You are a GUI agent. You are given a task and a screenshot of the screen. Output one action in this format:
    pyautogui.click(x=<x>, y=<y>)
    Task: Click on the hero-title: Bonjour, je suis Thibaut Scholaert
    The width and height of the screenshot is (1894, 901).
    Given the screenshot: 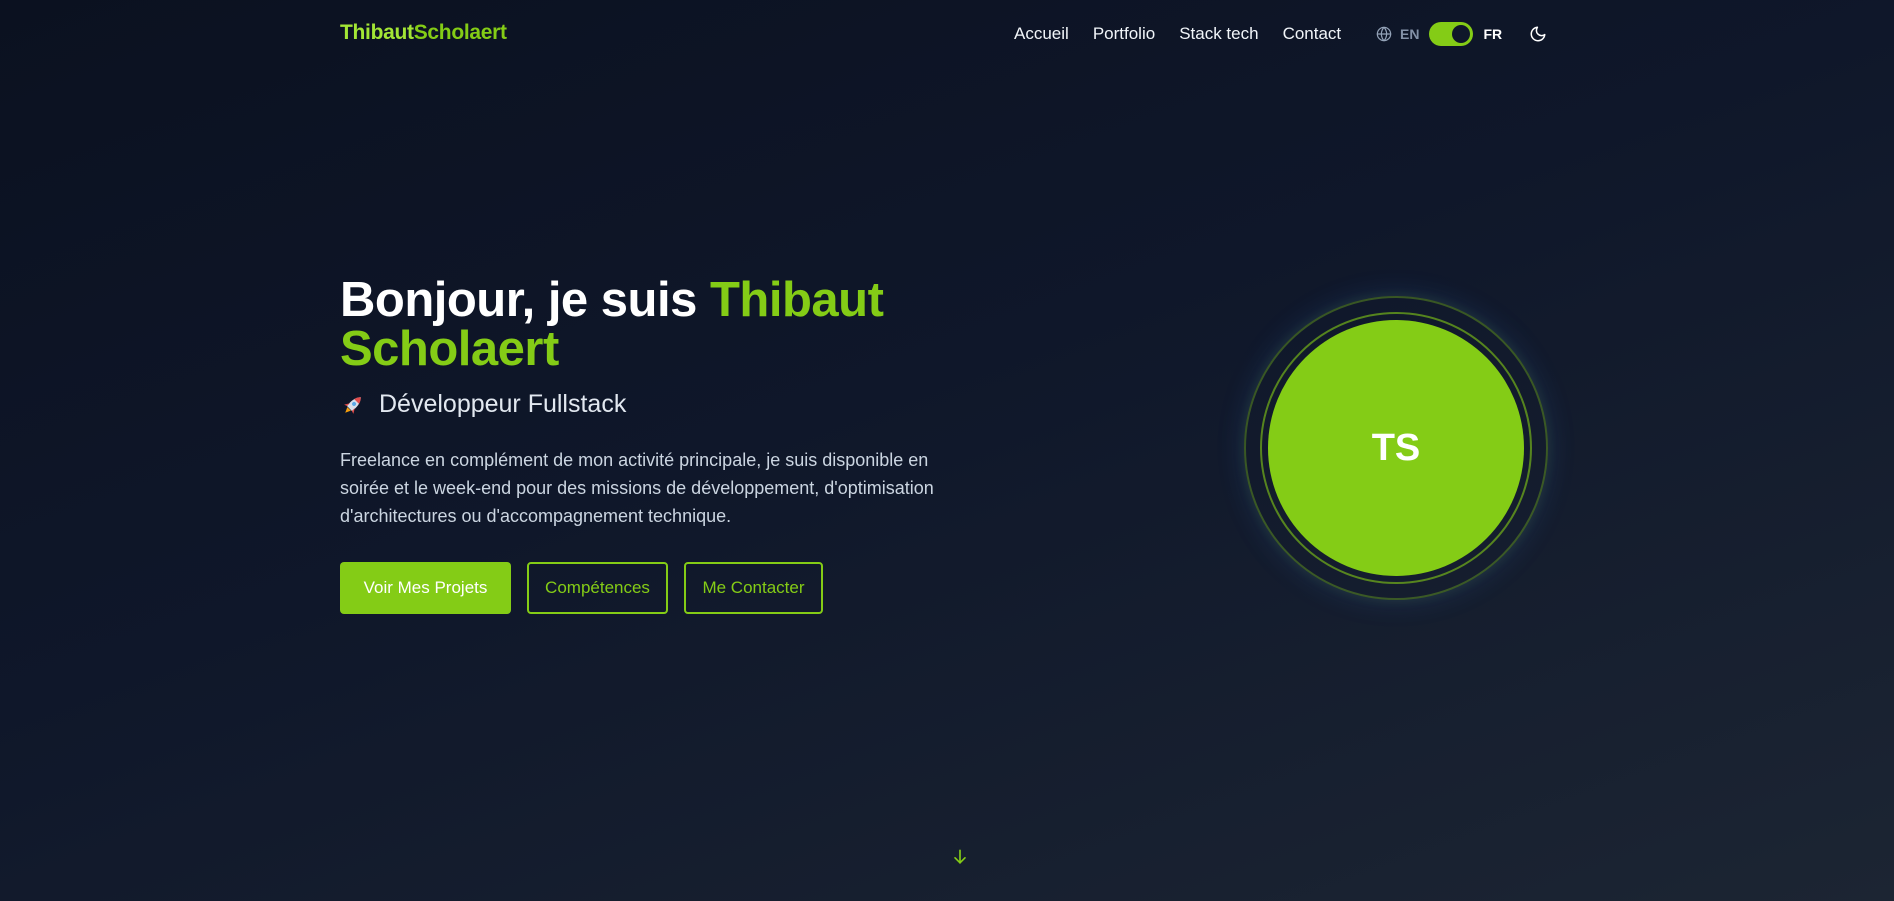 What is the action you would take?
    pyautogui.click(x=612, y=324)
    